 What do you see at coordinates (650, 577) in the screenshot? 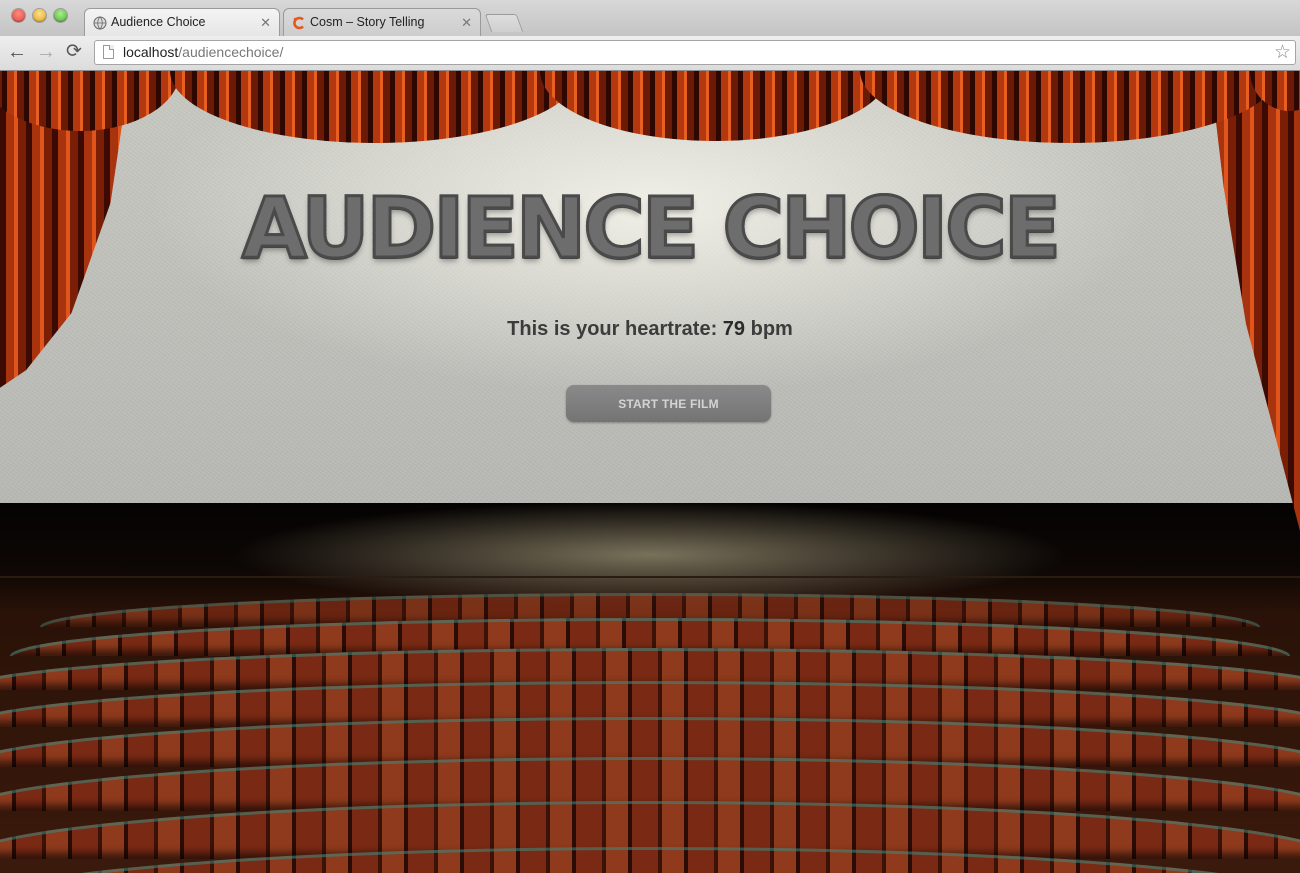
I see `balcony-rail` at bounding box center [650, 577].